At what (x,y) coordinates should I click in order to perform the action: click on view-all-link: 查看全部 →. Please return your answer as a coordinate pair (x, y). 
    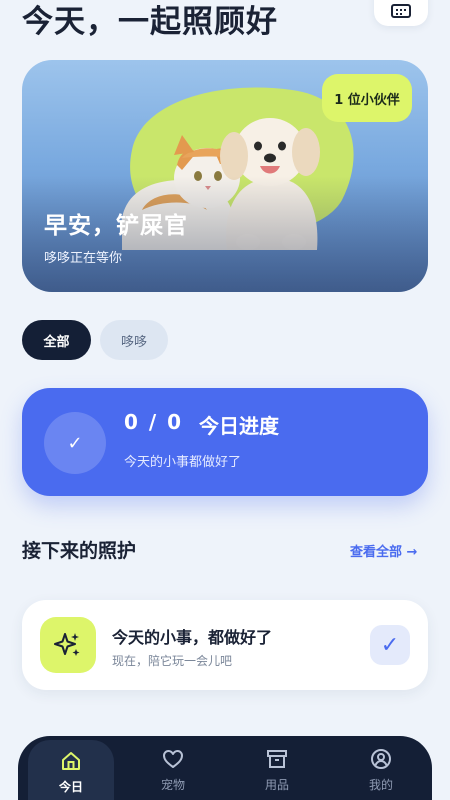
    Looking at the image, I should click on (383, 550).